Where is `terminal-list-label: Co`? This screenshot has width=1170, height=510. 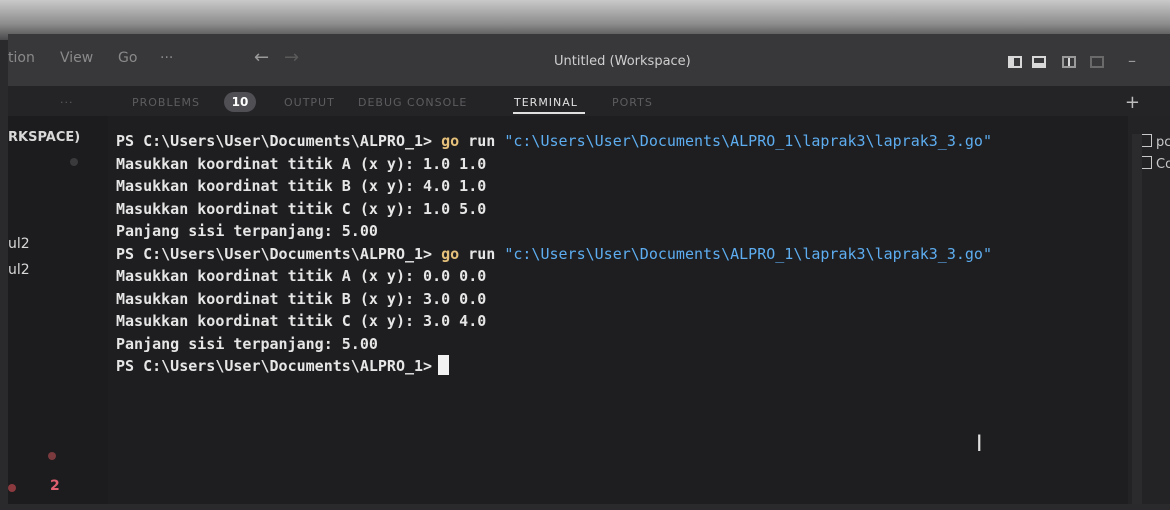
terminal-list-label: Co is located at coordinates (1163, 164).